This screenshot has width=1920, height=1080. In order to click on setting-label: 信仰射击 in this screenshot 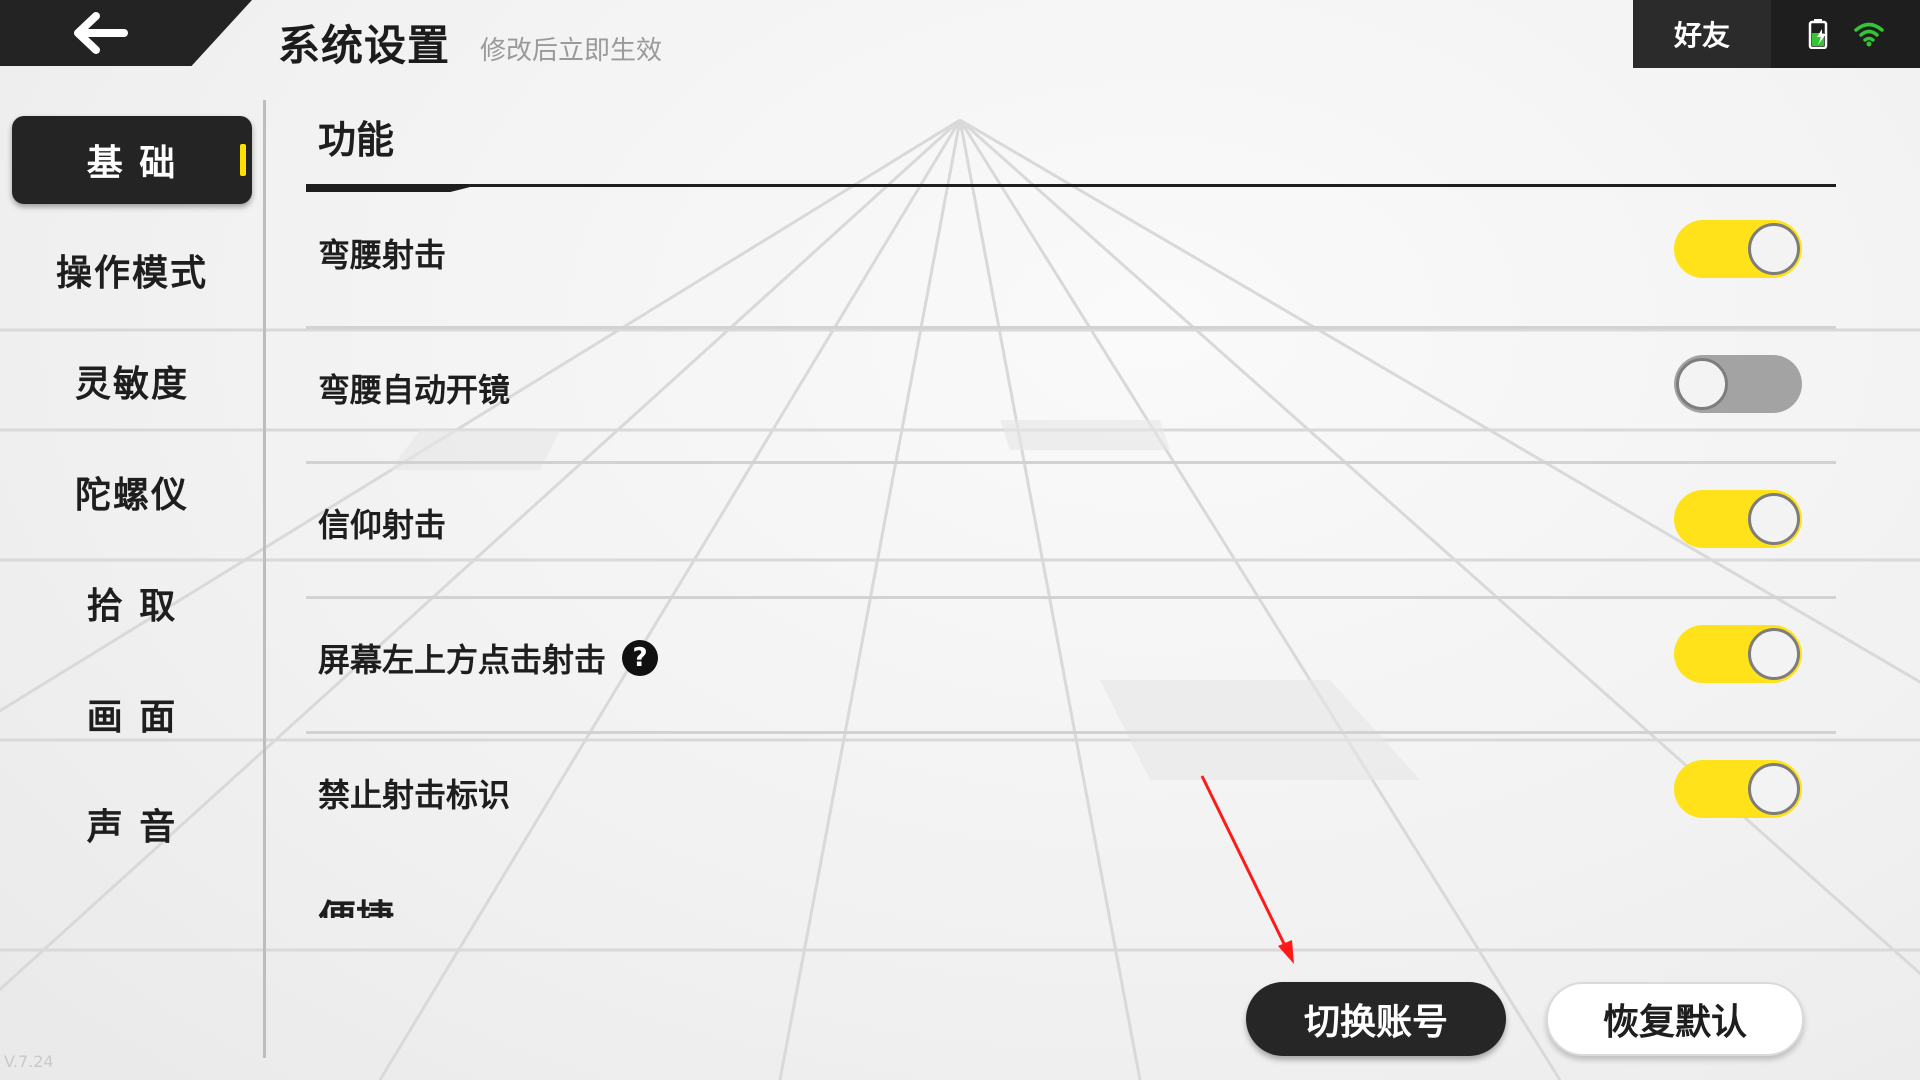, I will do `click(382, 523)`.